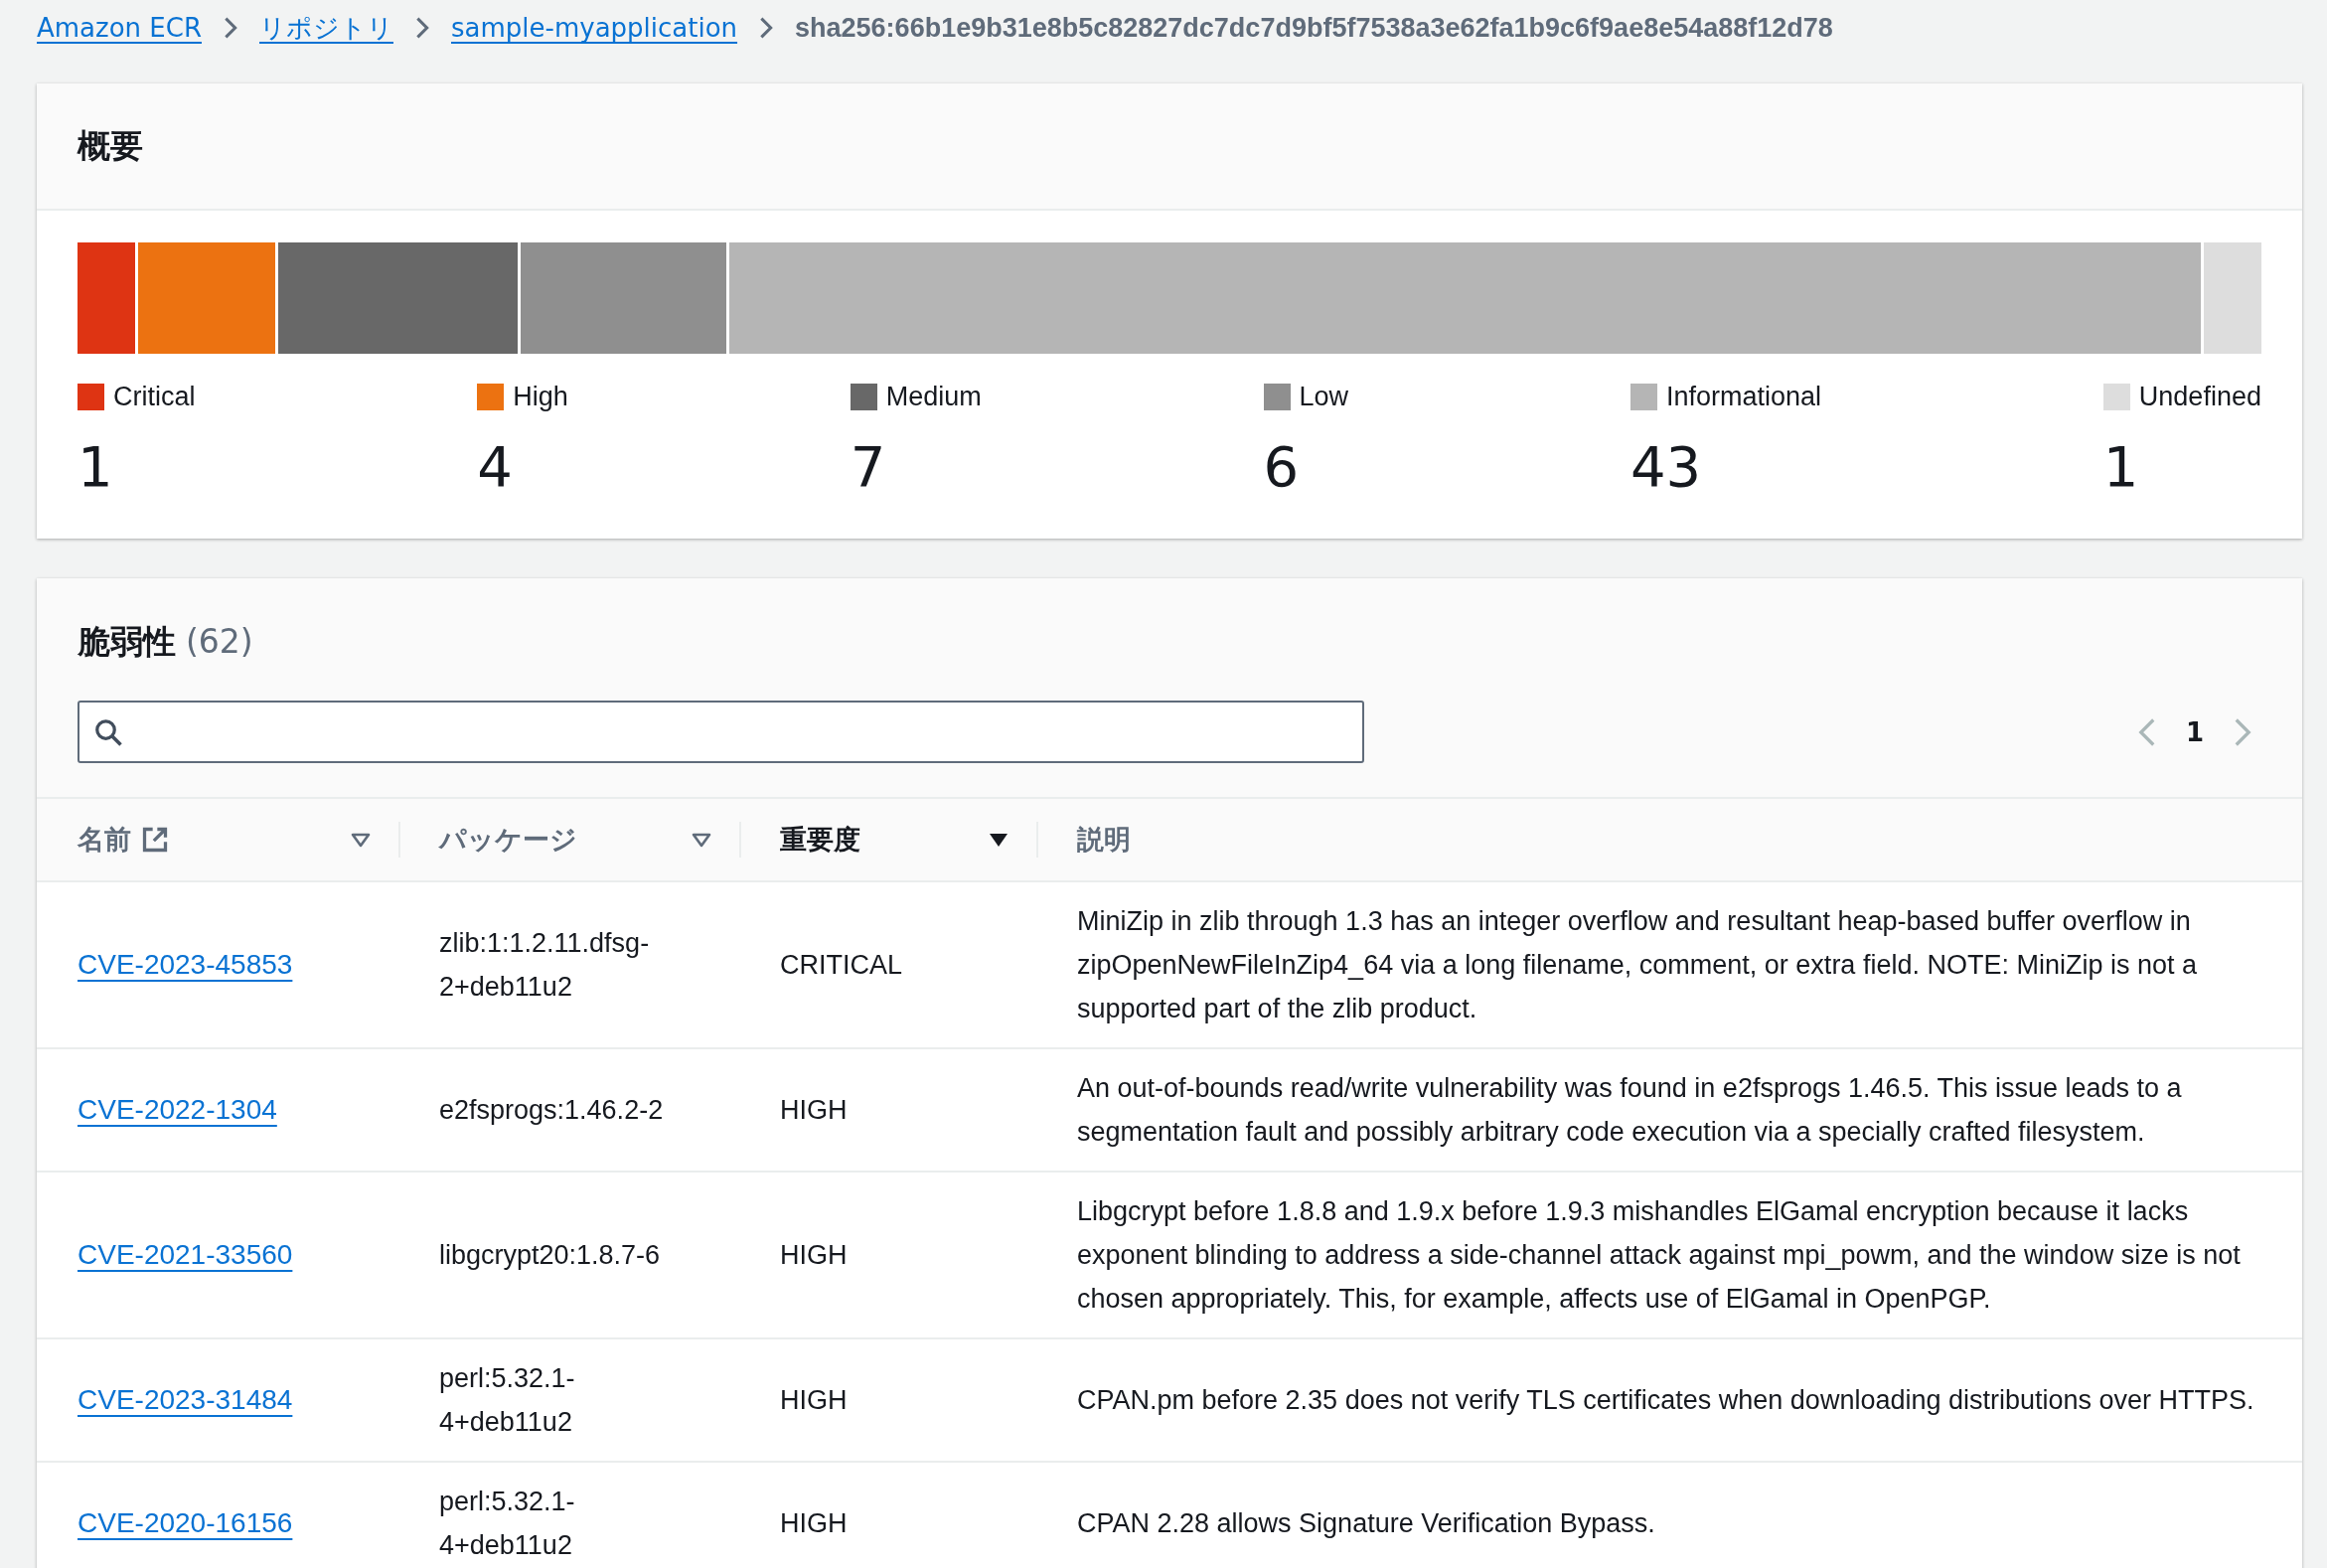 The image size is (2327, 1568). Describe the element at coordinates (721, 732) in the screenshot. I see `search-field` at that location.